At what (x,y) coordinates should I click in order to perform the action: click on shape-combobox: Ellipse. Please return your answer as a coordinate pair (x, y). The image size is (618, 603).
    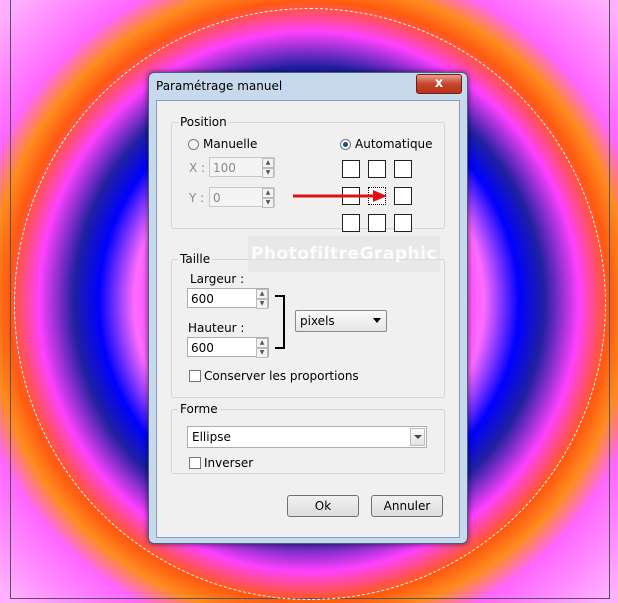
    Looking at the image, I should click on (307, 437).